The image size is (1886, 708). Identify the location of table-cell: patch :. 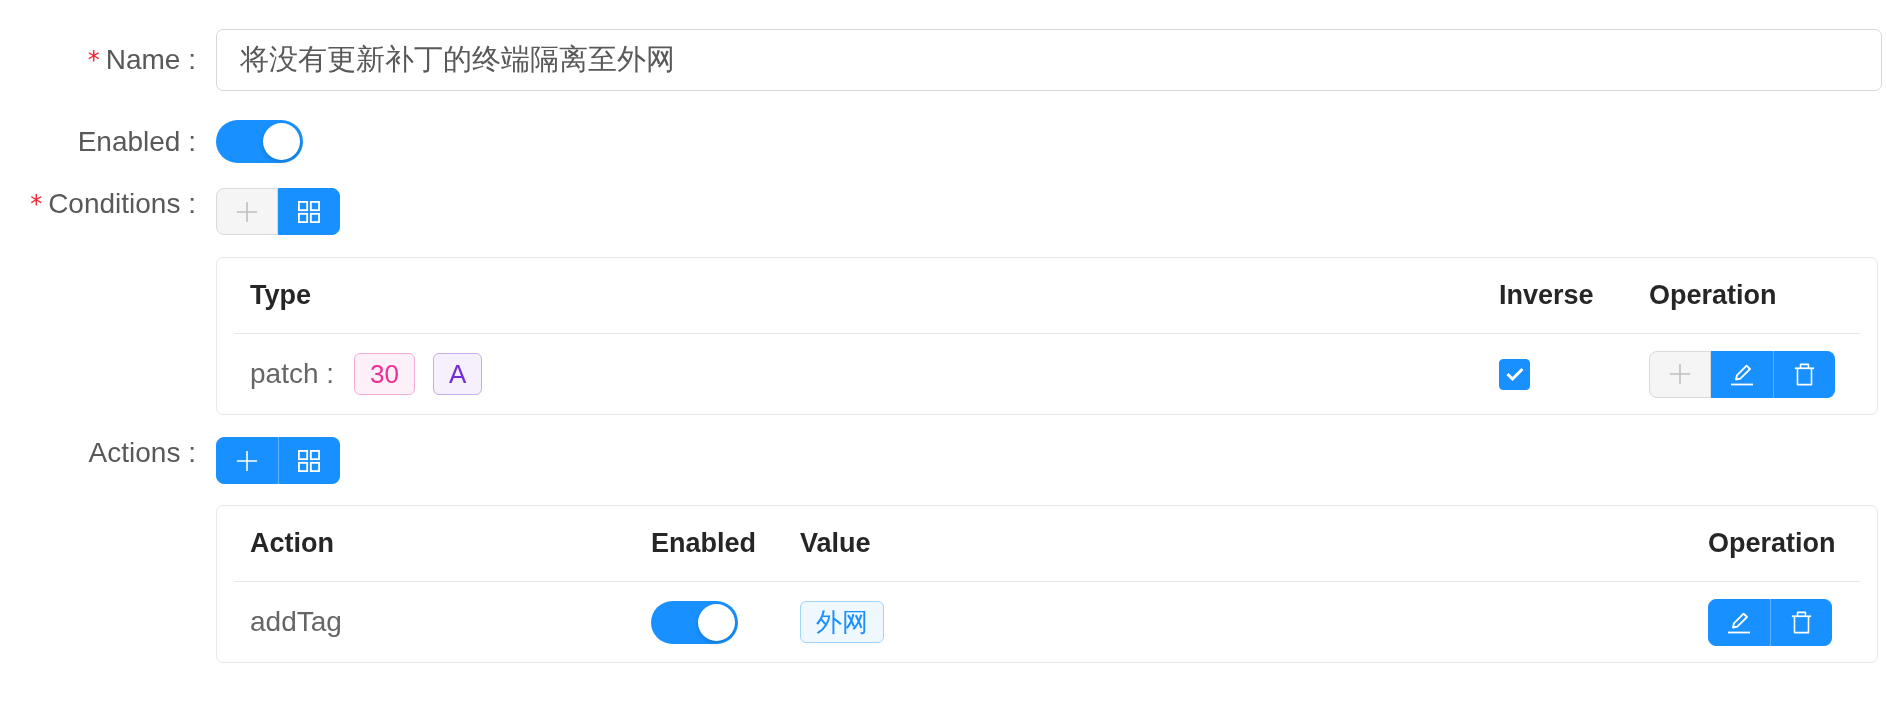
(292, 374).